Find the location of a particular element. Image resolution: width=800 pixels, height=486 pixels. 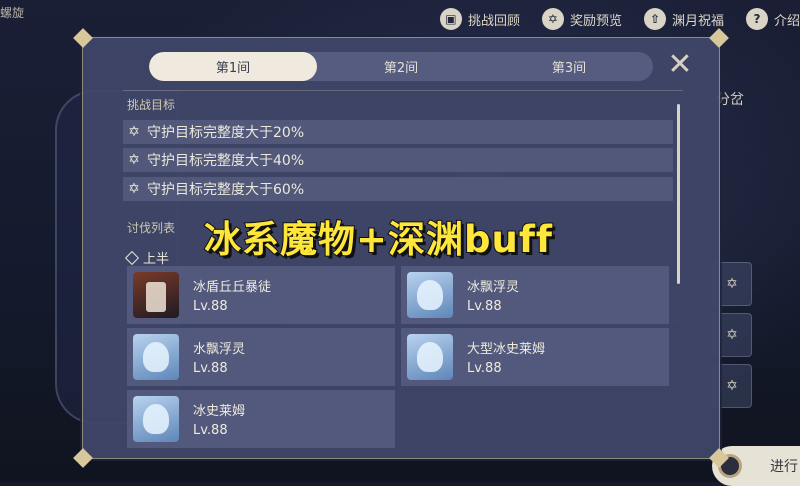

review-button: ▣ 挑战回顾 is located at coordinates (479, 19).